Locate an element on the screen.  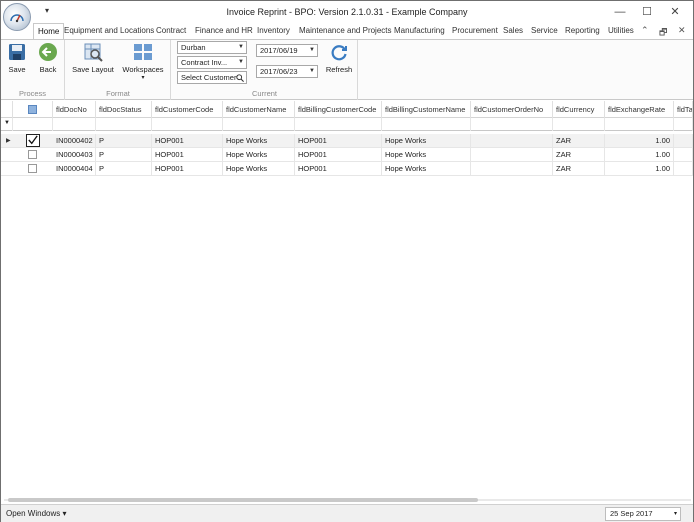
app-logo-icon is located at coordinates (17, 17).